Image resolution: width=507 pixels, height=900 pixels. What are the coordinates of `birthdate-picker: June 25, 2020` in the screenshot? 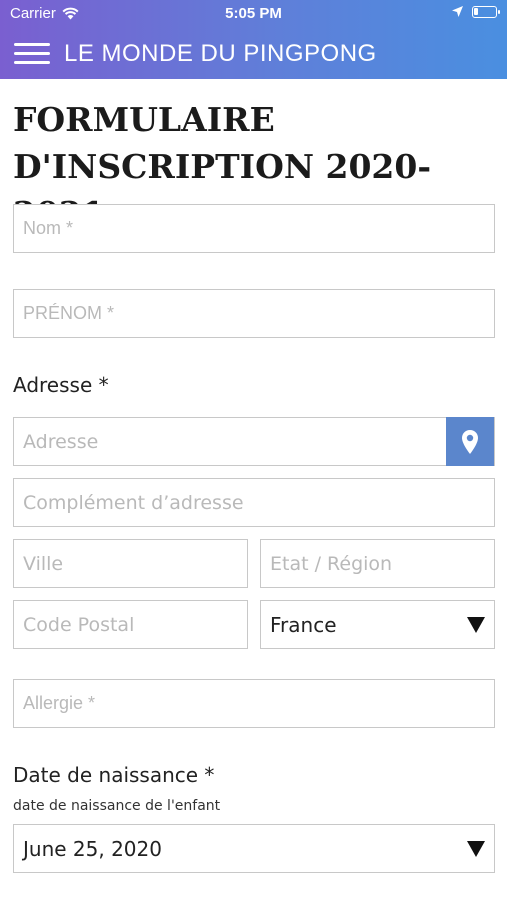 It's located at (254, 848).